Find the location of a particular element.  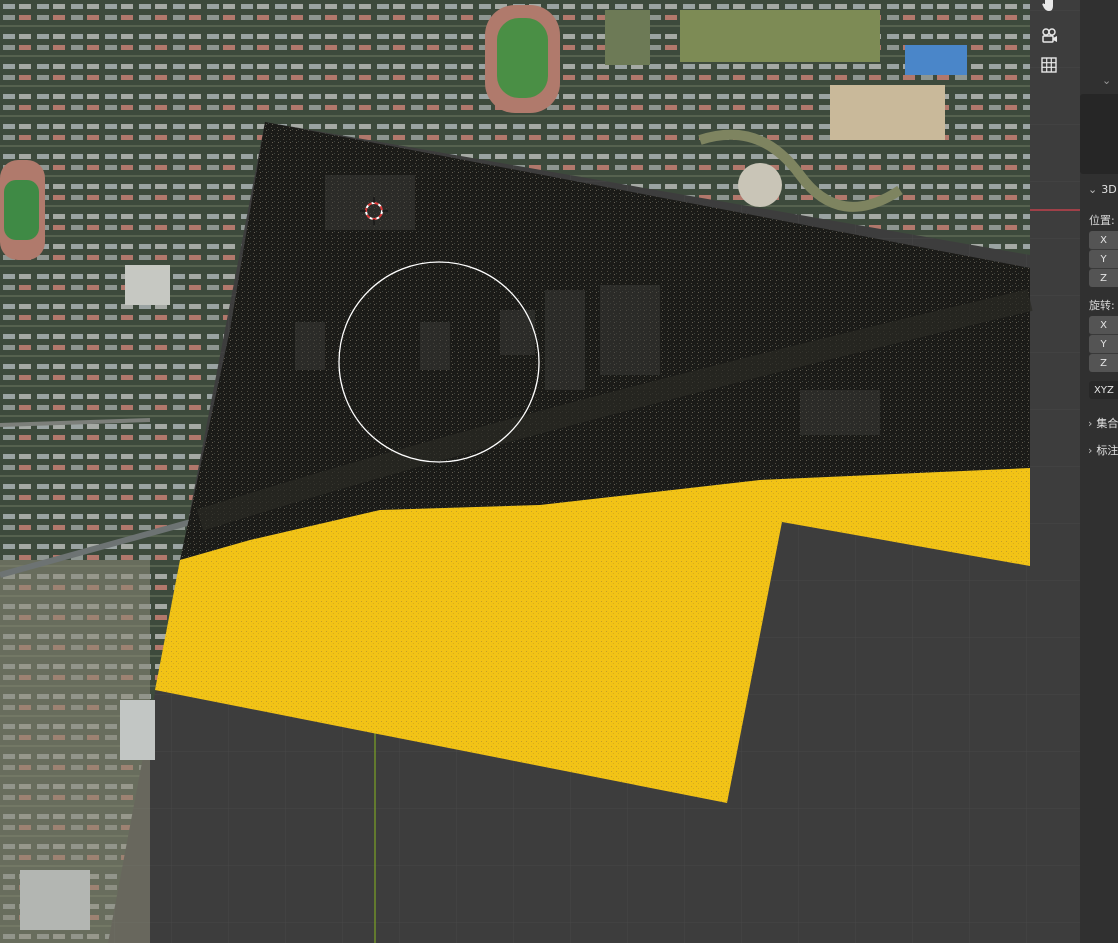

location-x-field: X is located at coordinates (1103, 240).